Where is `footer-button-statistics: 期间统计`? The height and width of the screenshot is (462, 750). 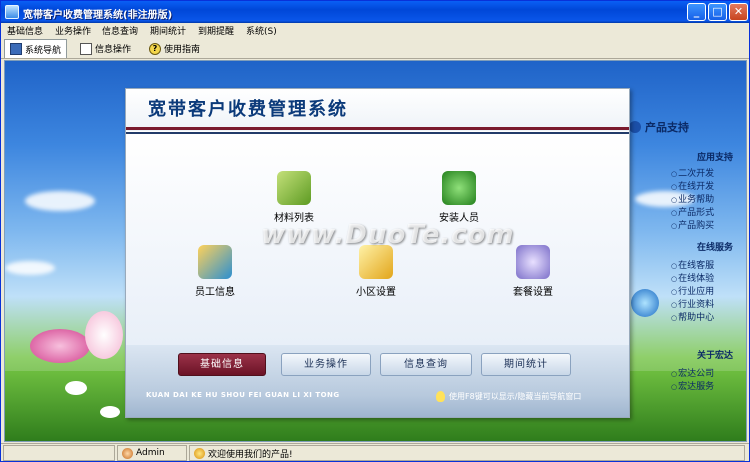 footer-button-statistics: 期间统计 is located at coordinates (526, 364).